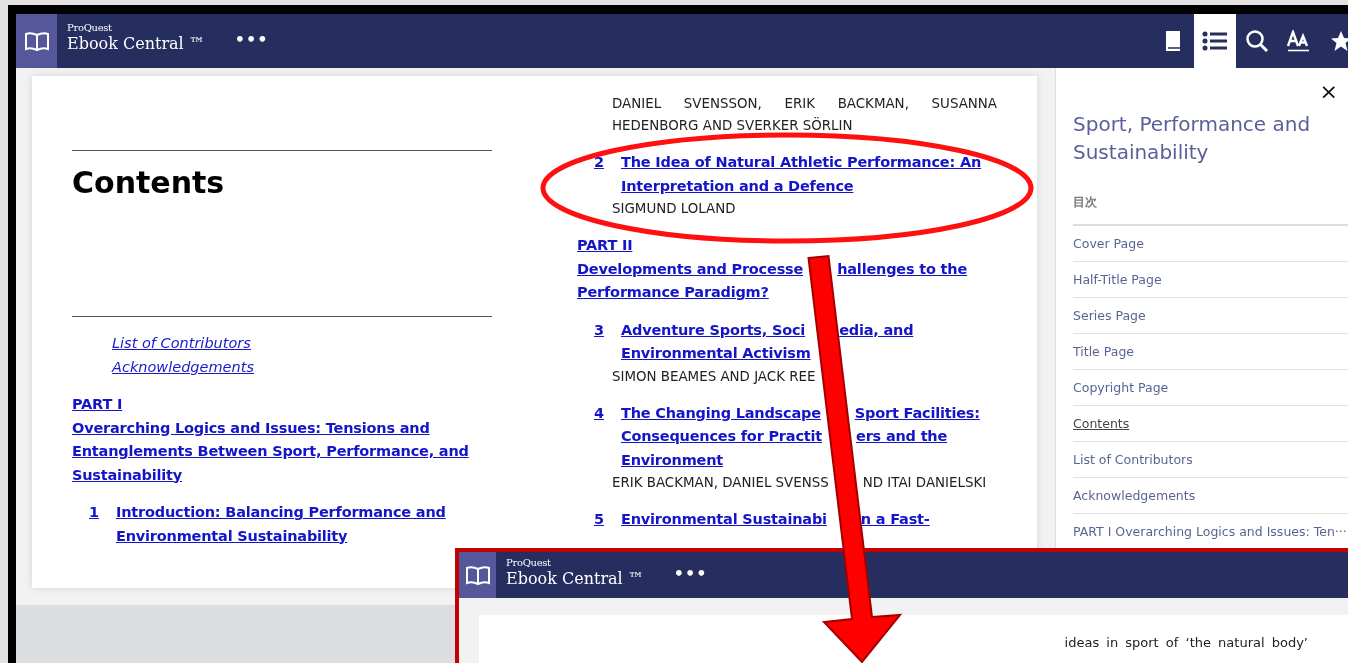  I want to click on part-title-link: Overarching Logics and Issues: Tensions and Entanglements Between Sport, Performance, and Sustainability, so click(282, 451).